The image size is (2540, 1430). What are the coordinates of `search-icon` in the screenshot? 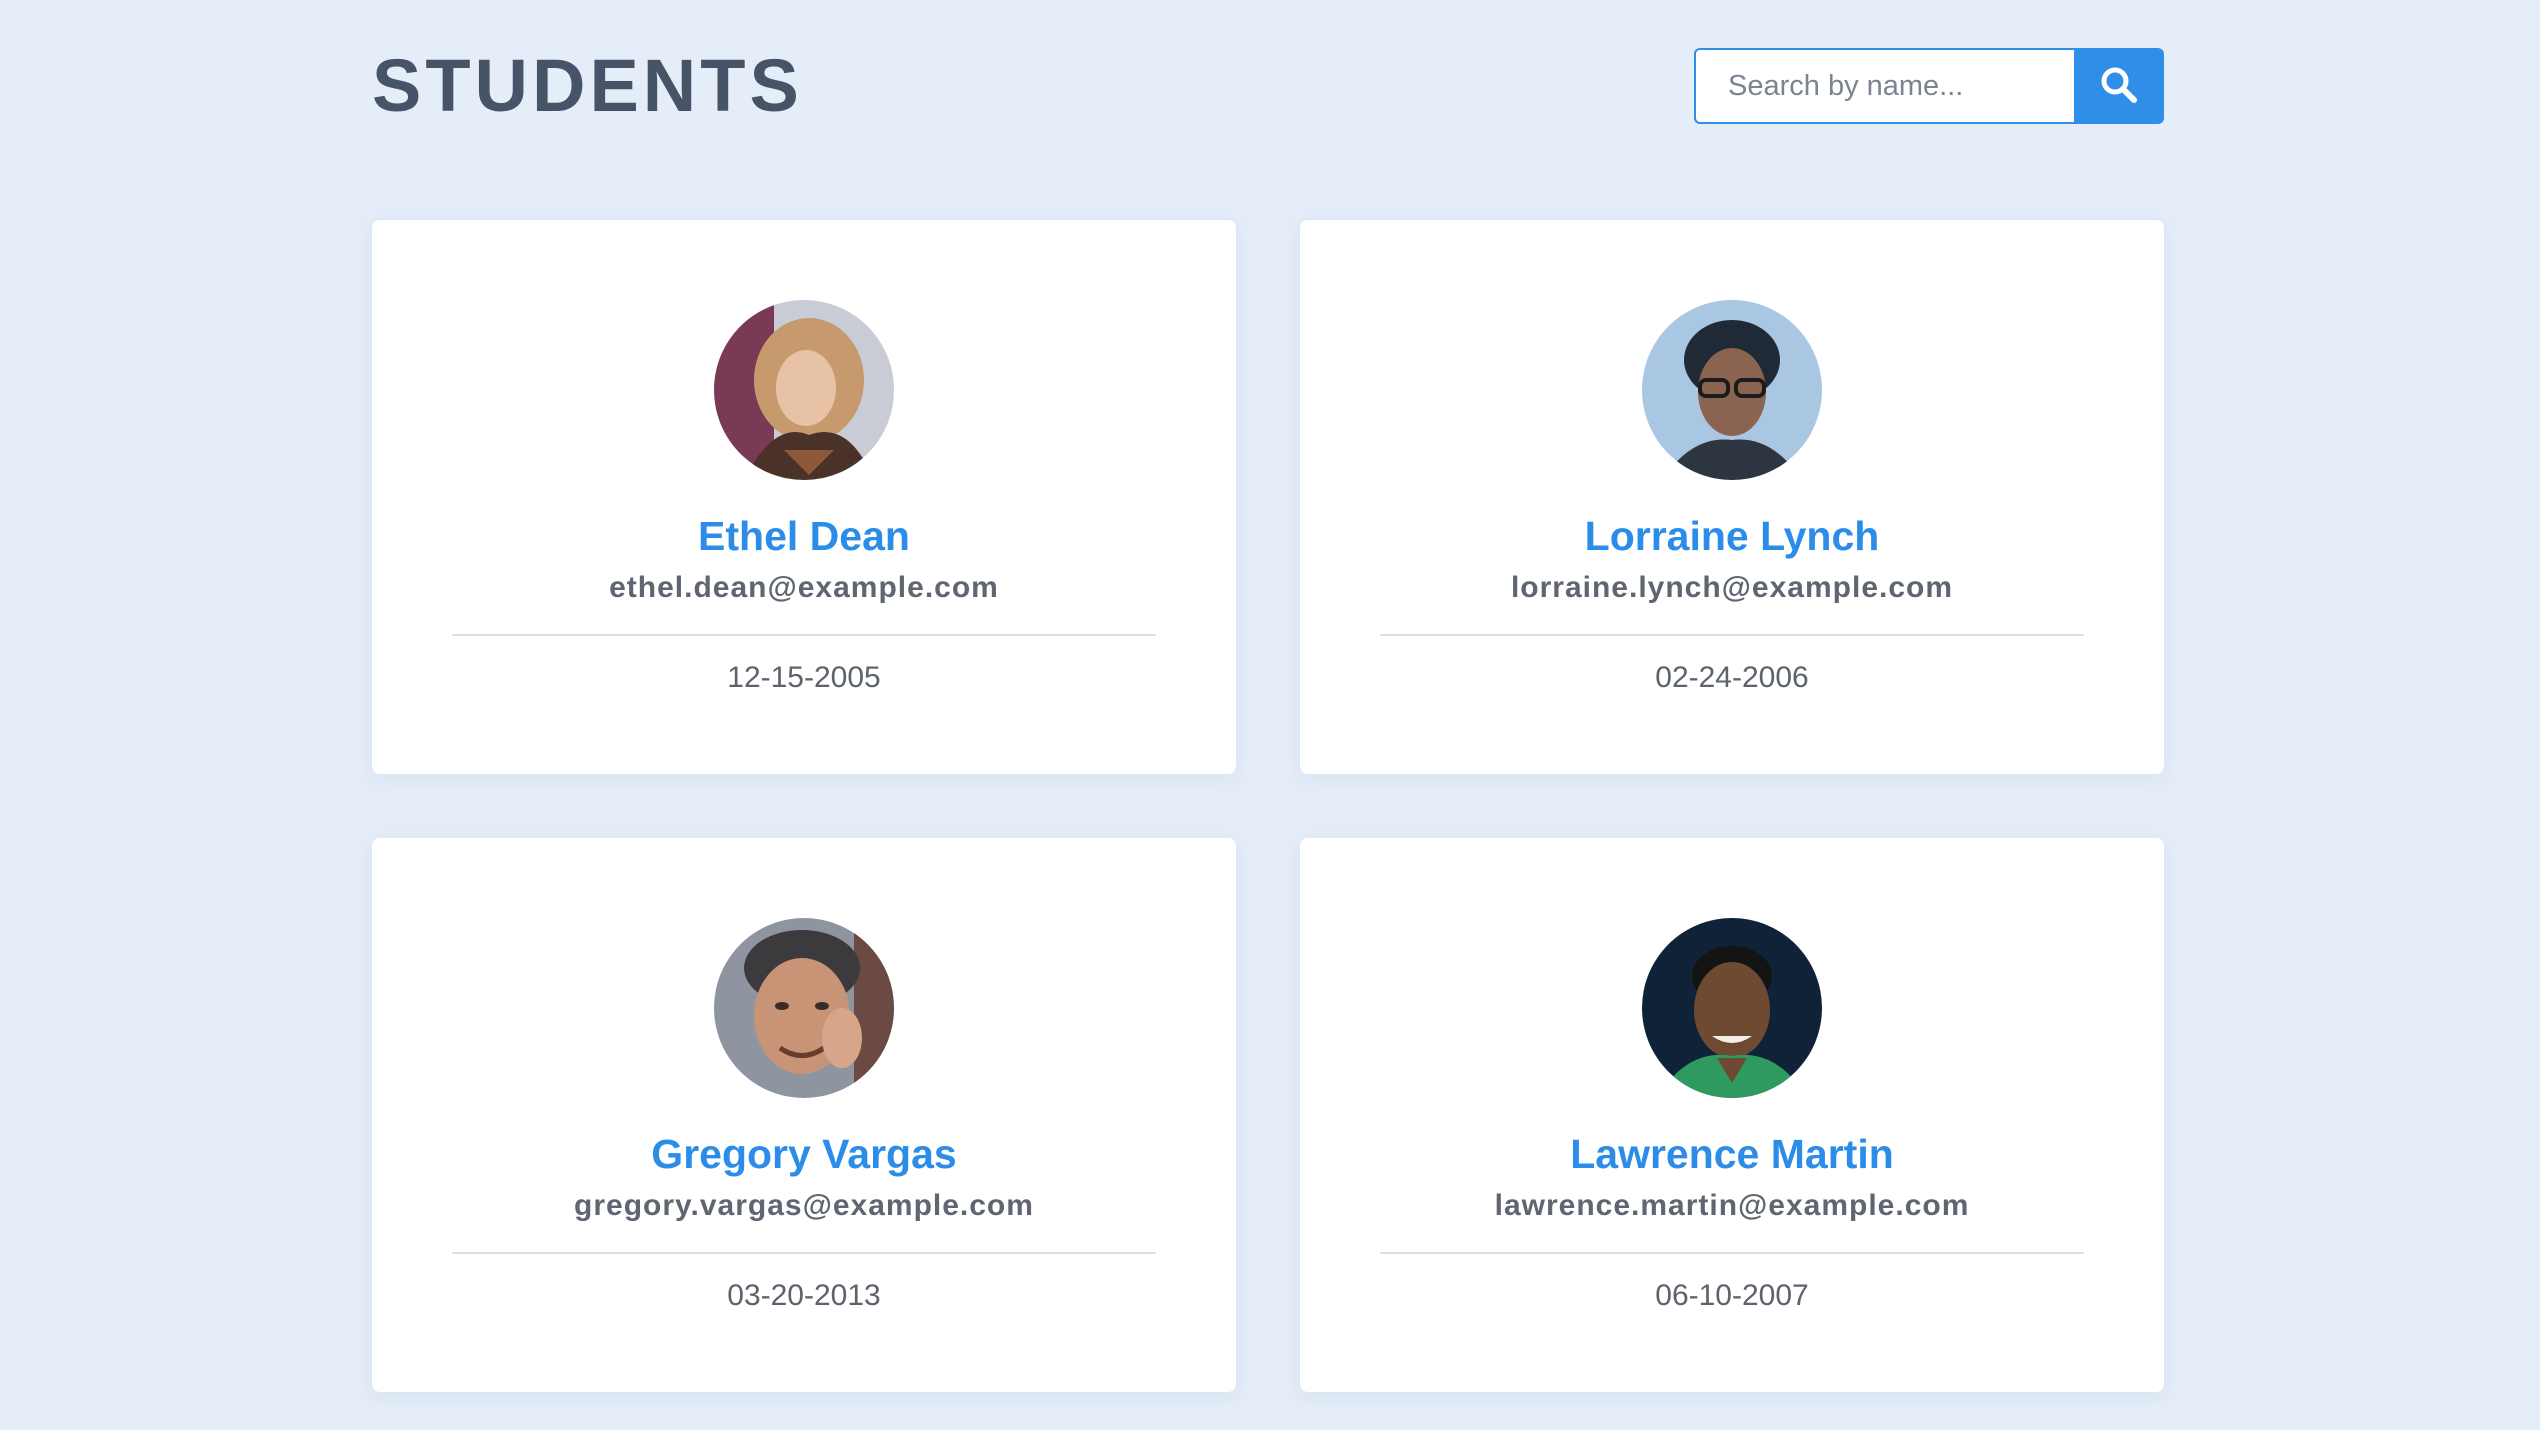 It's located at (2119, 86).